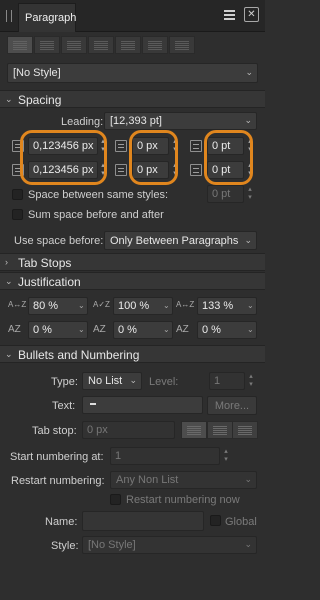 The height and width of the screenshot is (600, 320). I want to click on drag-grip-icon, so click(9, 16).